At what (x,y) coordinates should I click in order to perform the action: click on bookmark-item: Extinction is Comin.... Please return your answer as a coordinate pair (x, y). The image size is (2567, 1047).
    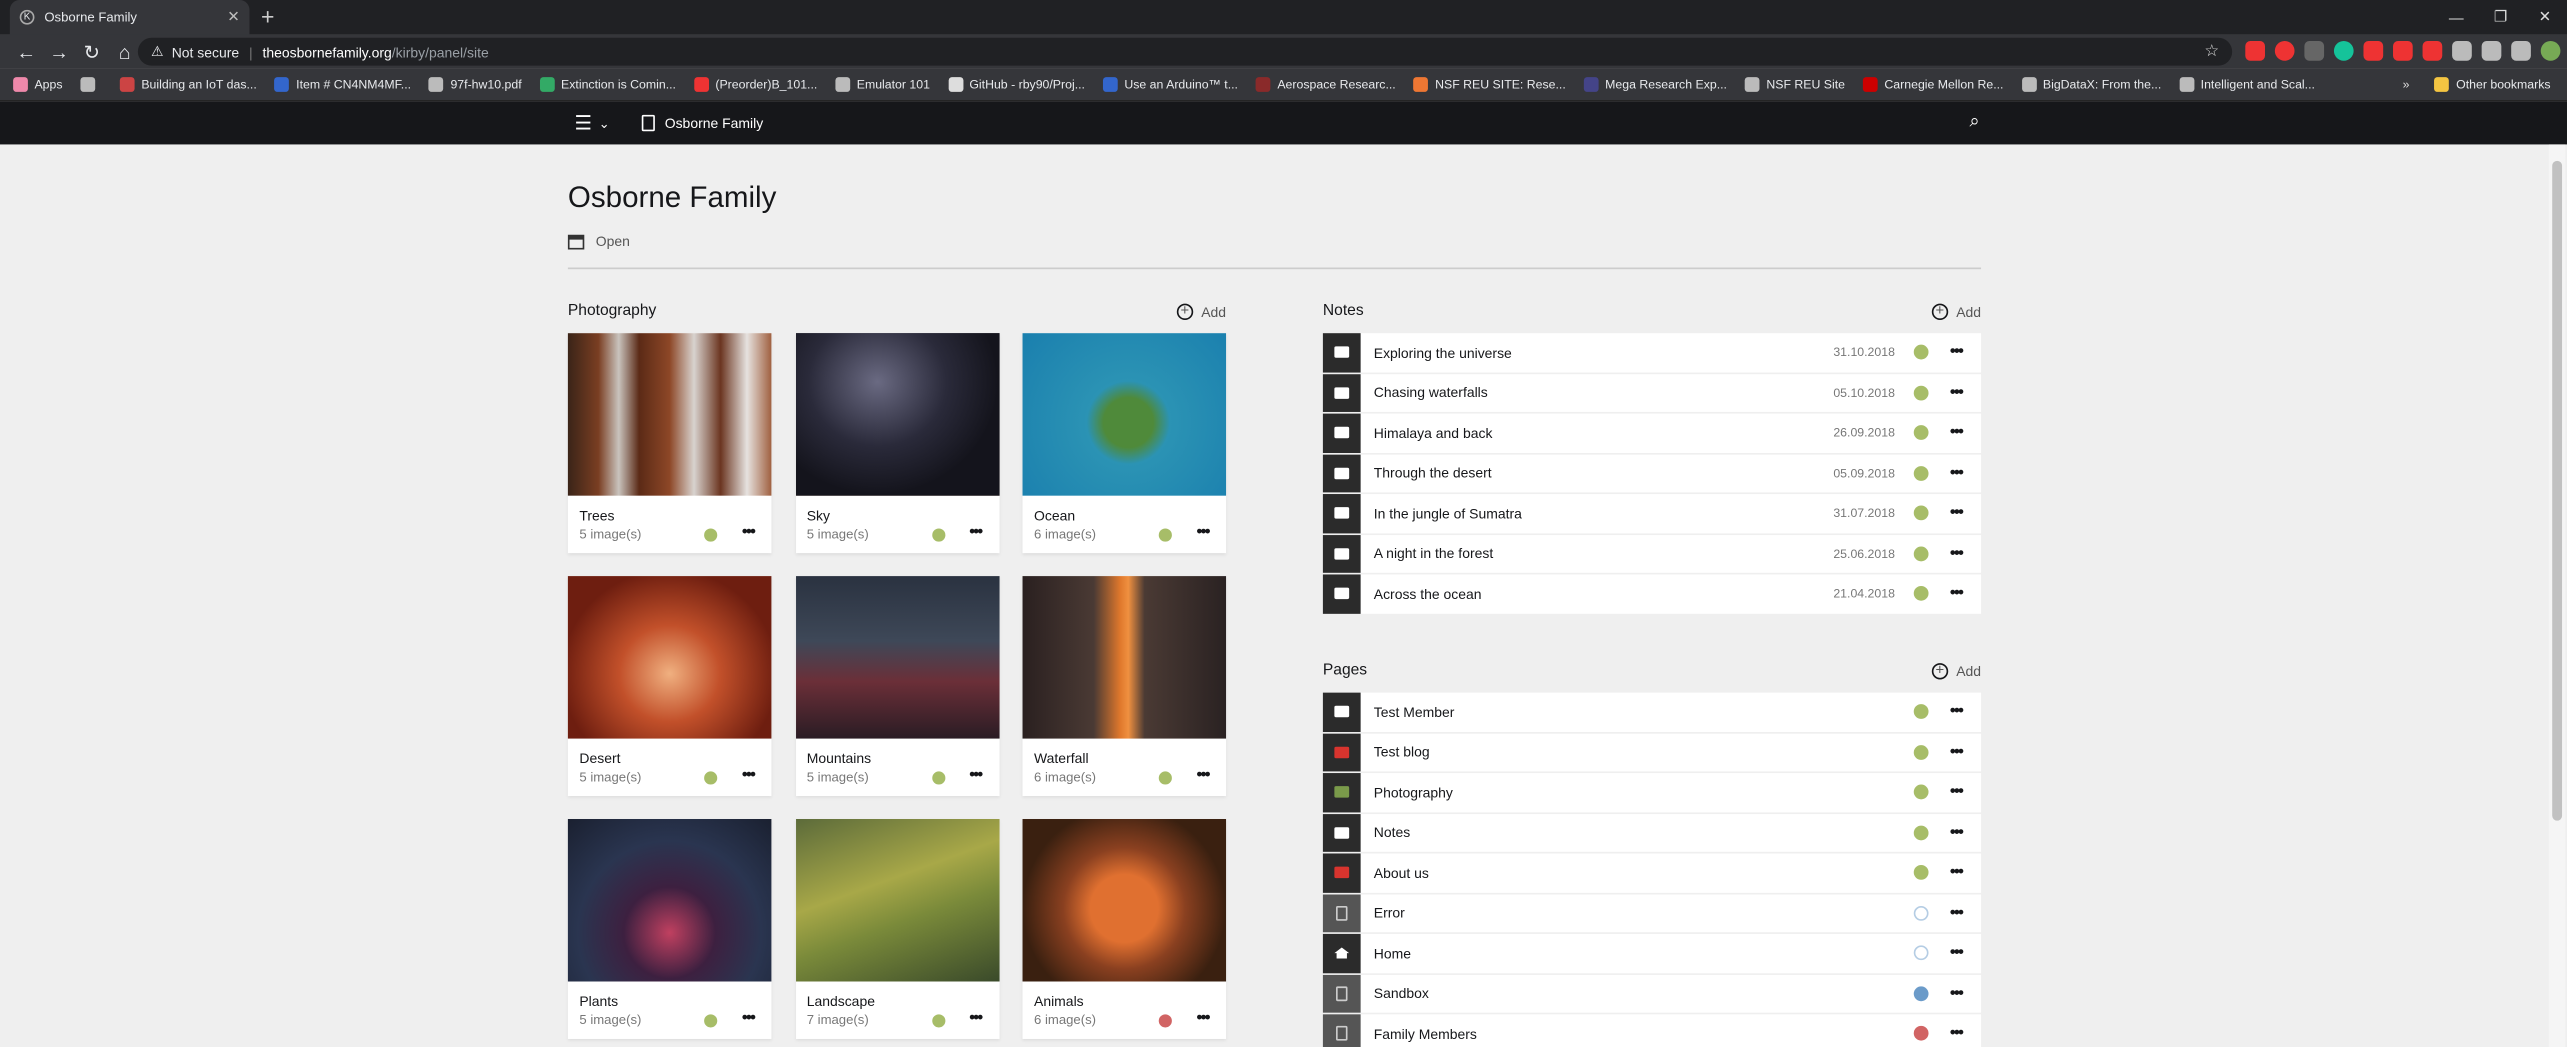
    Looking at the image, I should click on (607, 84).